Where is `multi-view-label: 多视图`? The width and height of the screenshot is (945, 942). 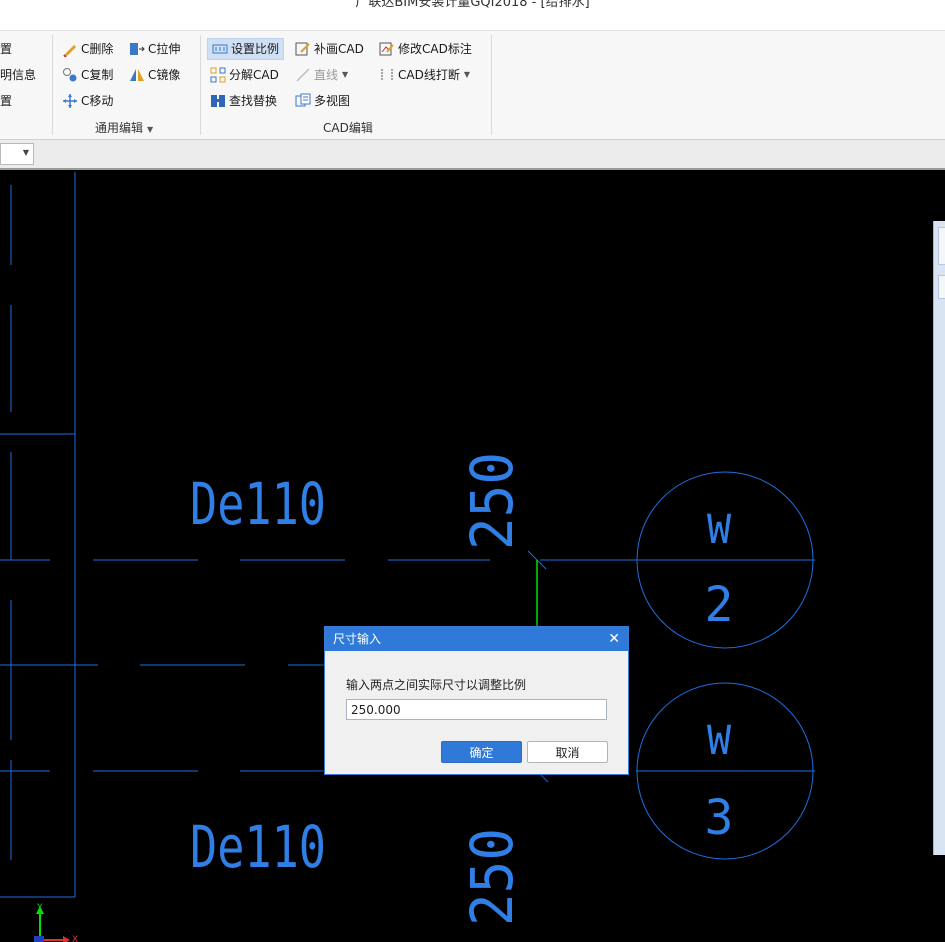
multi-view-label: 多视图 is located at coordinates (332, 101).